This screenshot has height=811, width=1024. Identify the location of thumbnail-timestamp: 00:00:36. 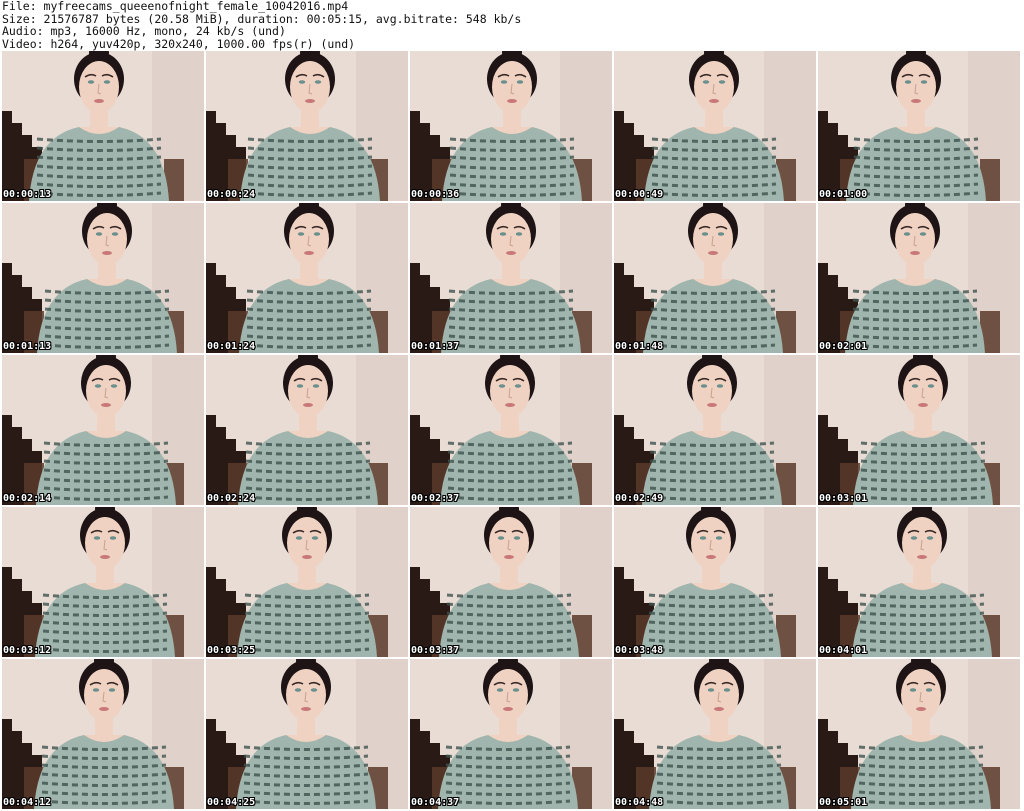
(435, 194).